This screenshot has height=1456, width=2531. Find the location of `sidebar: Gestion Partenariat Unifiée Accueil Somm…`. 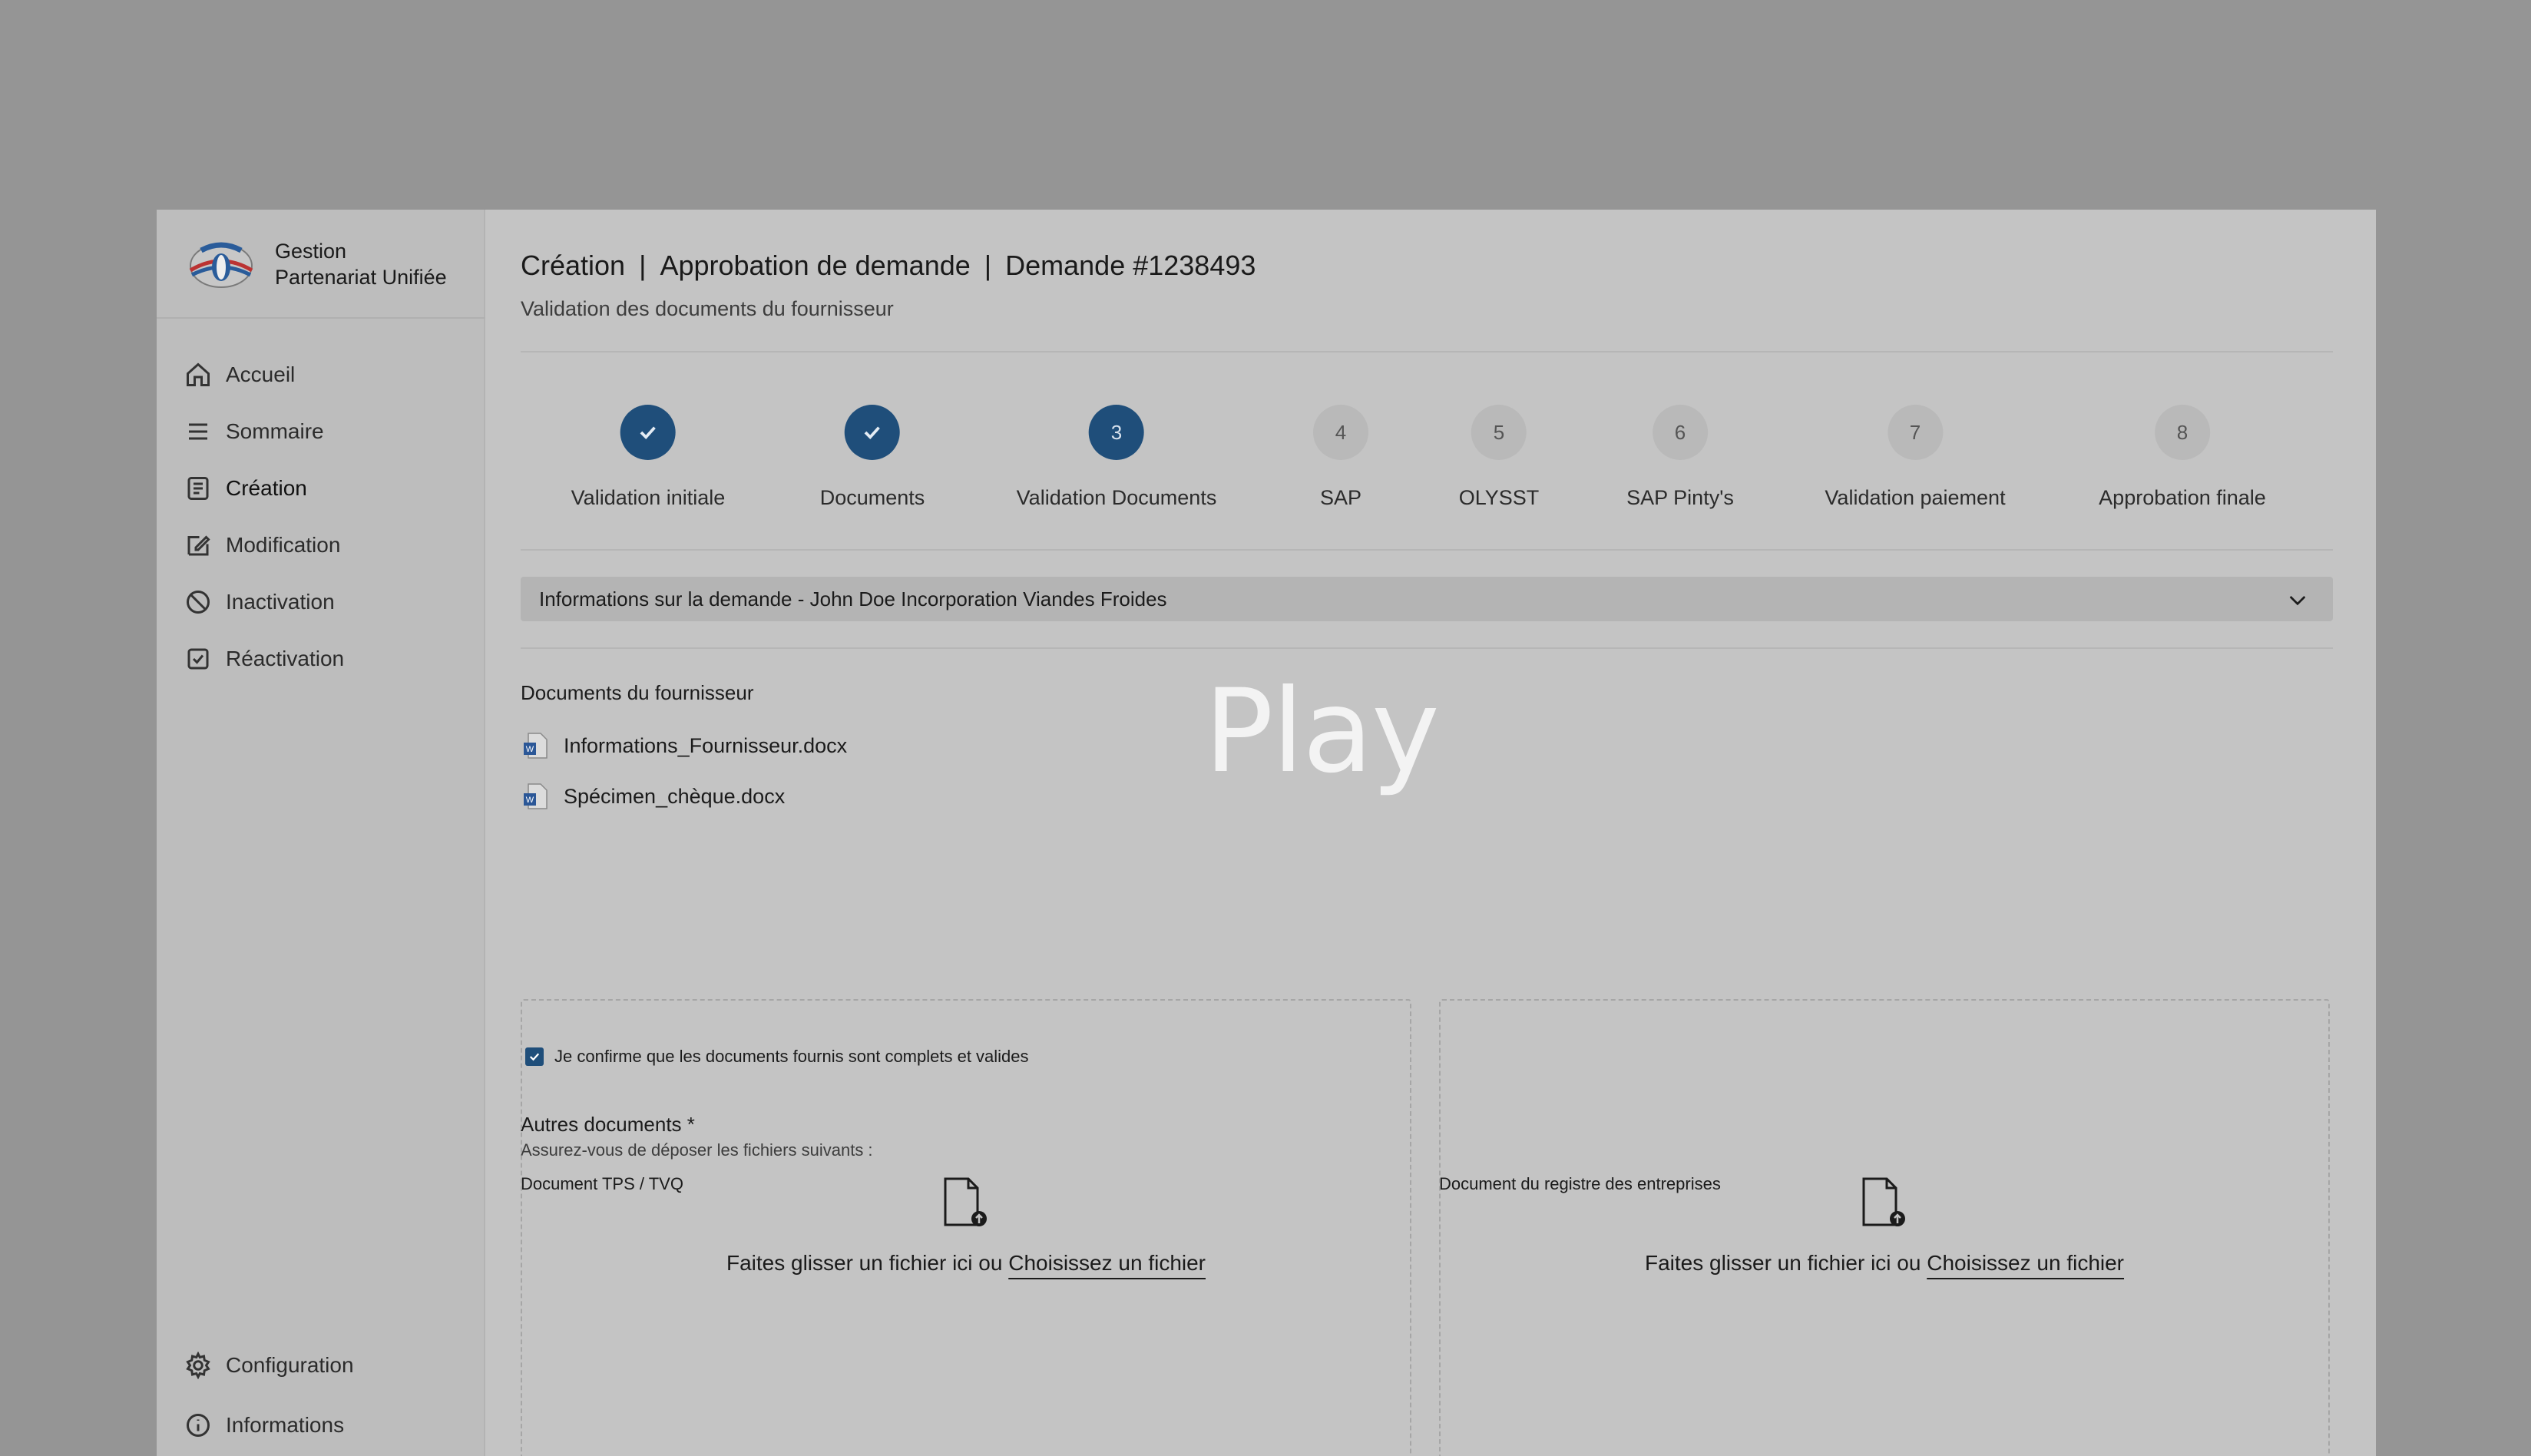

sidebar: Gestion Partenariat Unifiée Accueil Somm… is located at coordinates (321, 833).